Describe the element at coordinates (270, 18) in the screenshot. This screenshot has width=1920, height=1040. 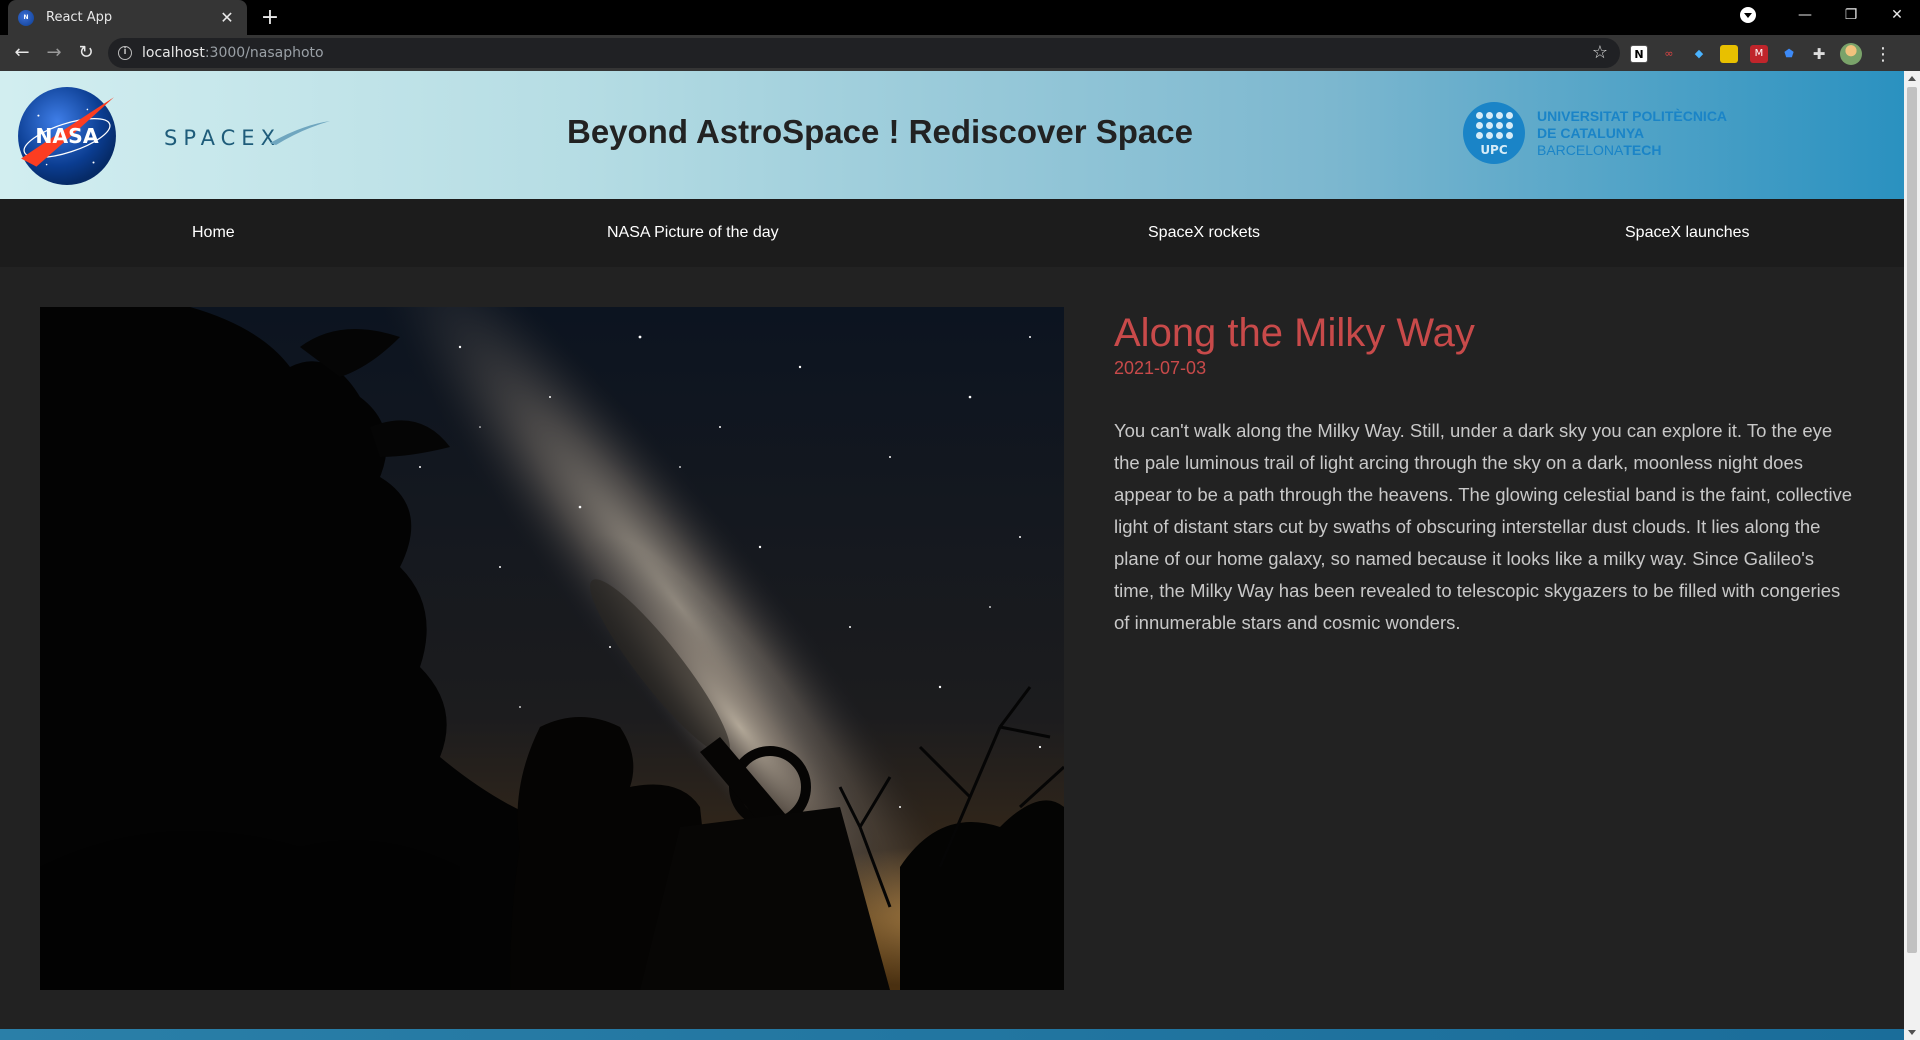
I see `new-tab-button: +` at that location.